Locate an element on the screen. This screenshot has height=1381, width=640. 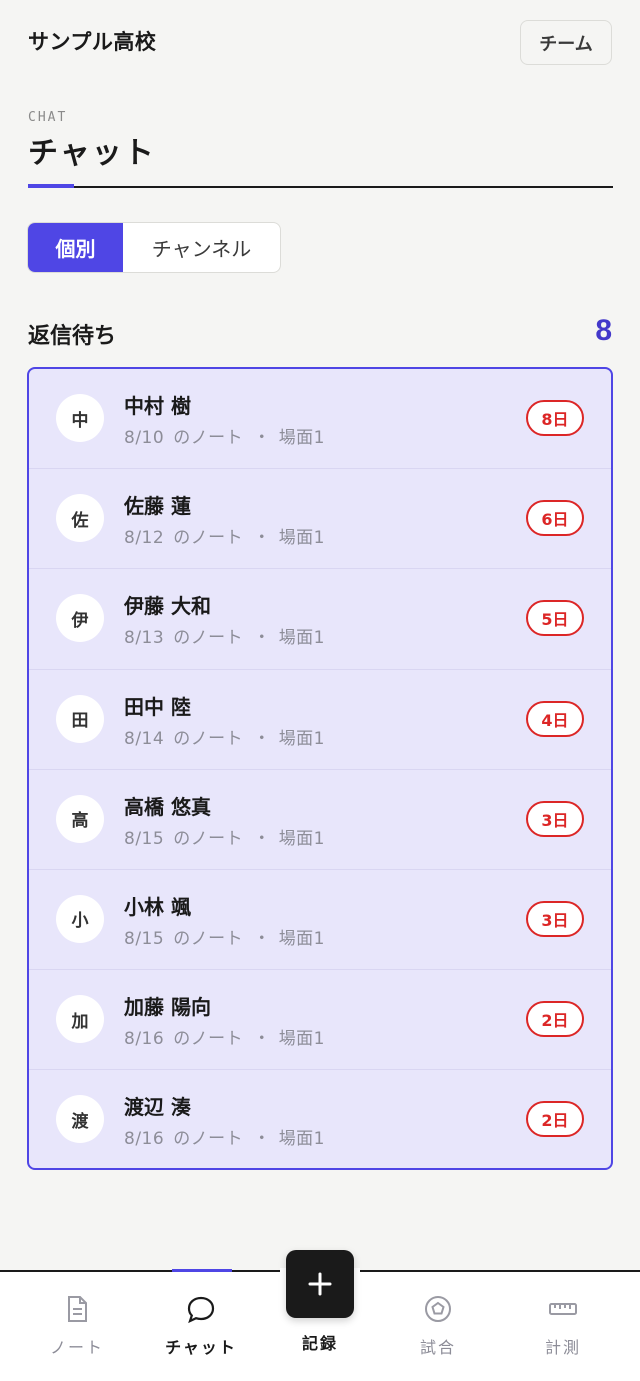
note-date: 8/13 is located at coordinates (144, 638).